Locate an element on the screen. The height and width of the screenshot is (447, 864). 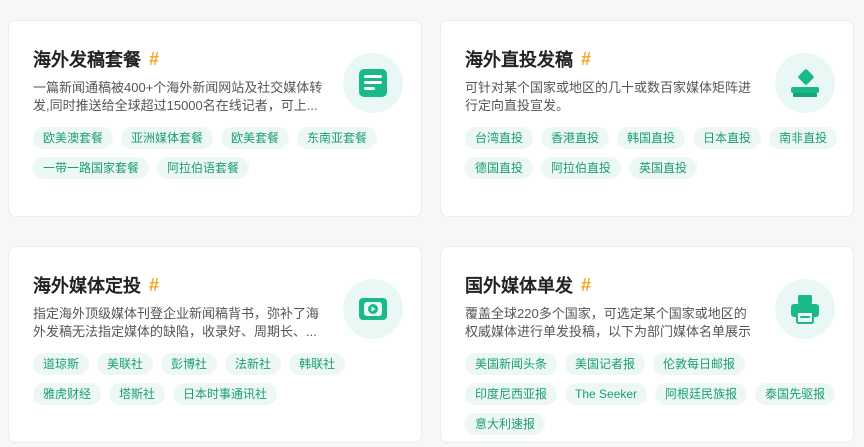
tag-list: 台湾直投 香港直投 韩国直投 日本直投 南非直投 德国直投 阿拉伯直投 英国直投 is located at coordinates (655, 153).